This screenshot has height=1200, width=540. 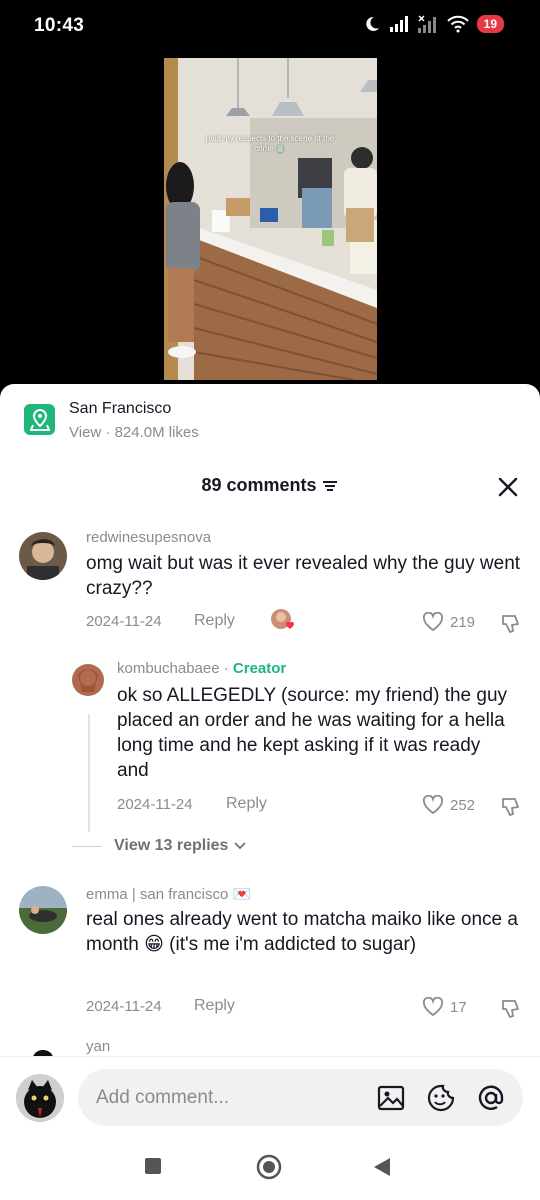 What do you see at coordinates (168, 894) in the screenshot?
I see `comment-username: emma | san francisco 💌` at bounding box center [168, 894].